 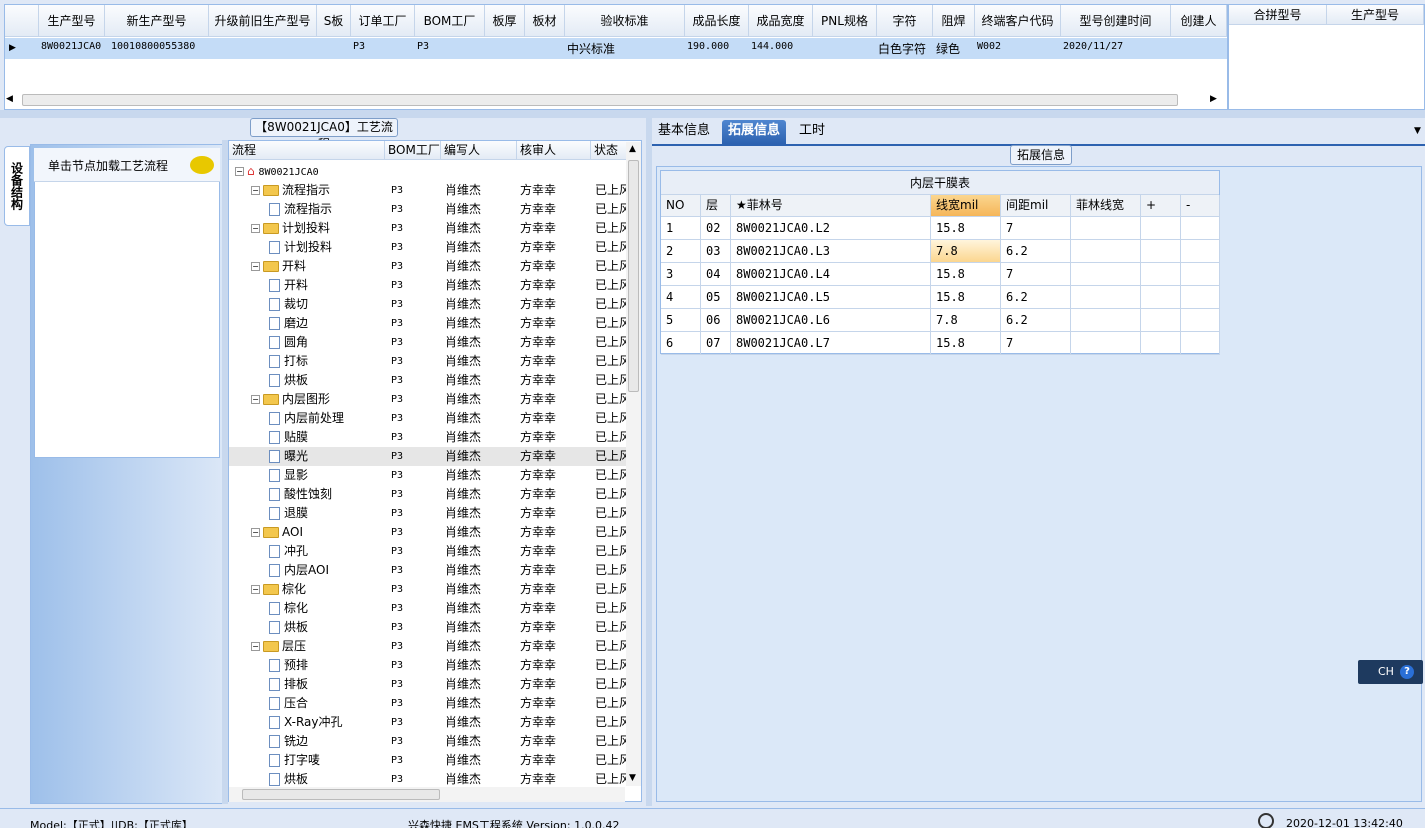 I want to click on cell-char: 白色字符, so click(x=902, y=48).